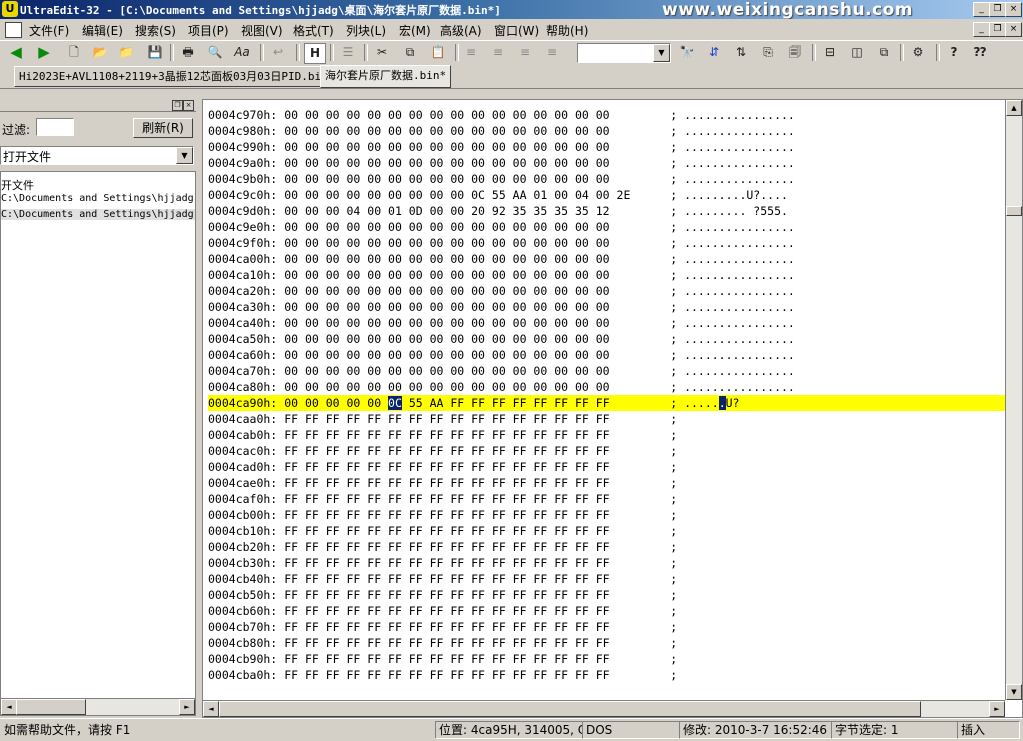 The width and height of the screenshot is (1023, 741). Describe the element at coordinates (177, 105) in the screenshot. I see `panel-restore-button: ❐` at that location.